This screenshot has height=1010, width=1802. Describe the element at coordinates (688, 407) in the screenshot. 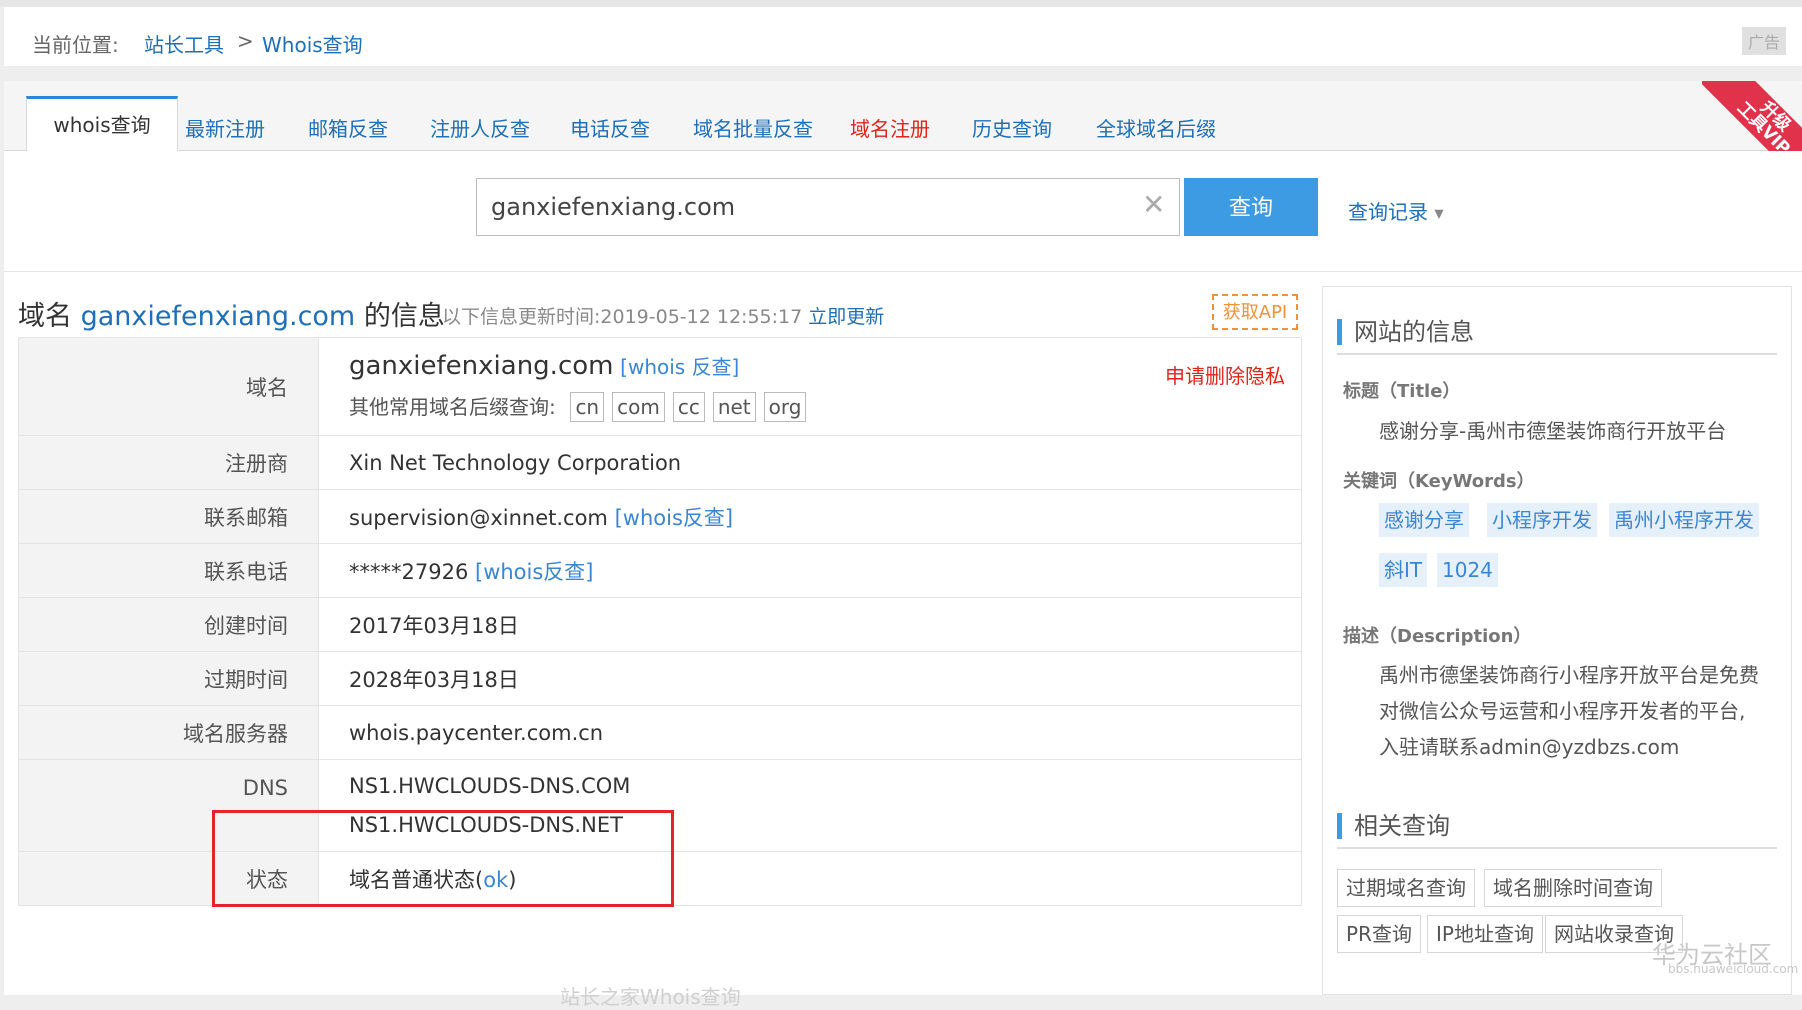

I see `suffix-cc: cc` at that location.